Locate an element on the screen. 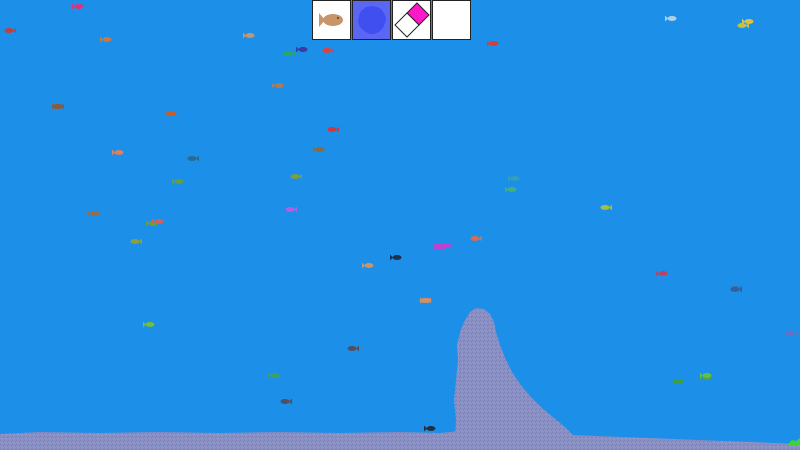  fish-tool-button is located at coordinates (331, 20).